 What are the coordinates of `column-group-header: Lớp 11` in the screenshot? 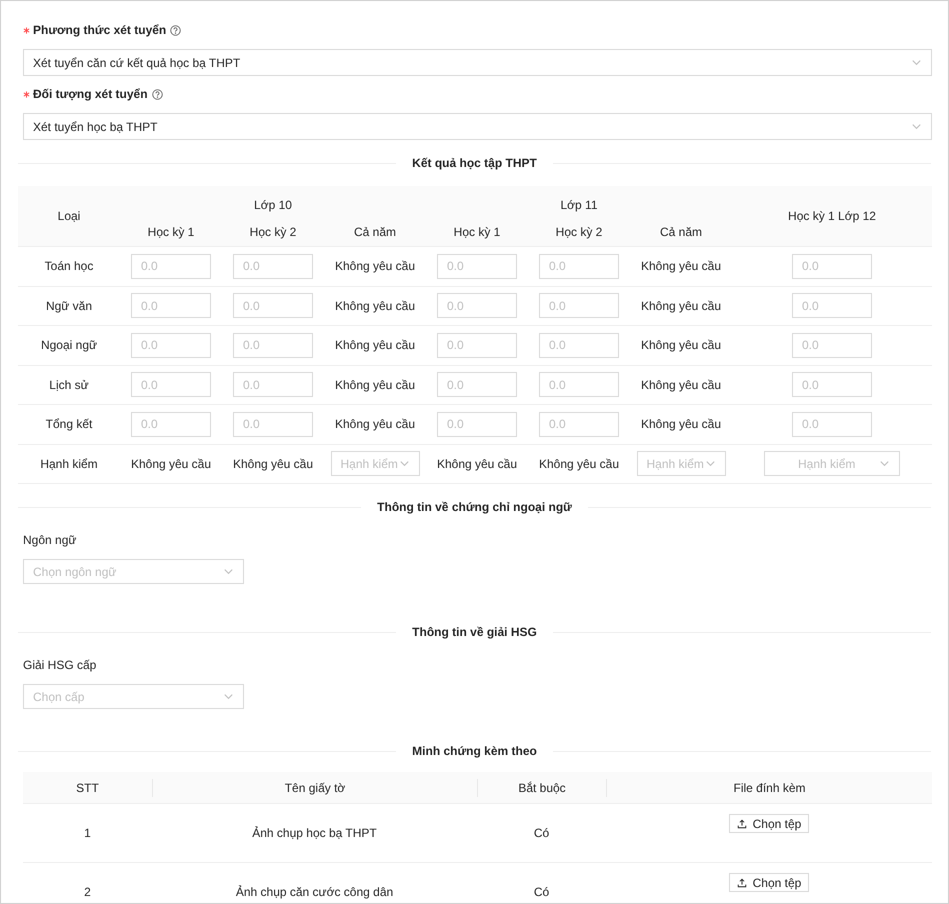 It's located at (579, 205).